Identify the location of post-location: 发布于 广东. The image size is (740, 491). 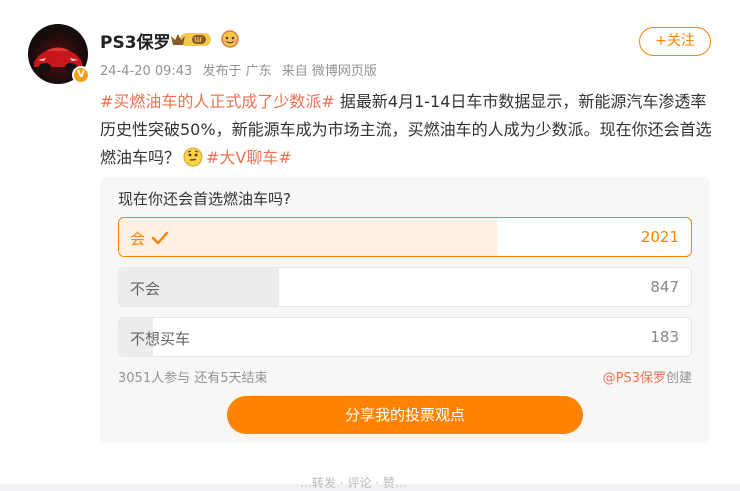
(237, 71).